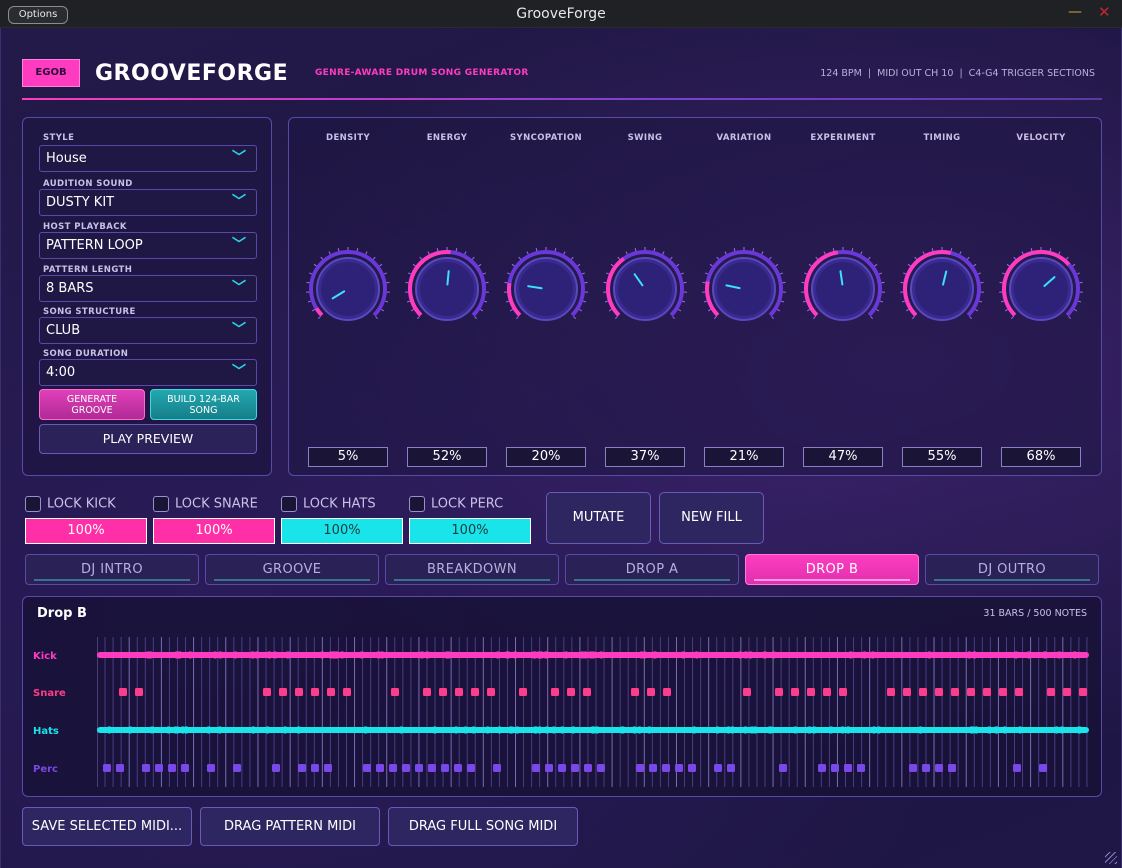  Describe the element at coordinates (292, 569) in the screenshot. I see `tab-groove: GROOVE` at that location.